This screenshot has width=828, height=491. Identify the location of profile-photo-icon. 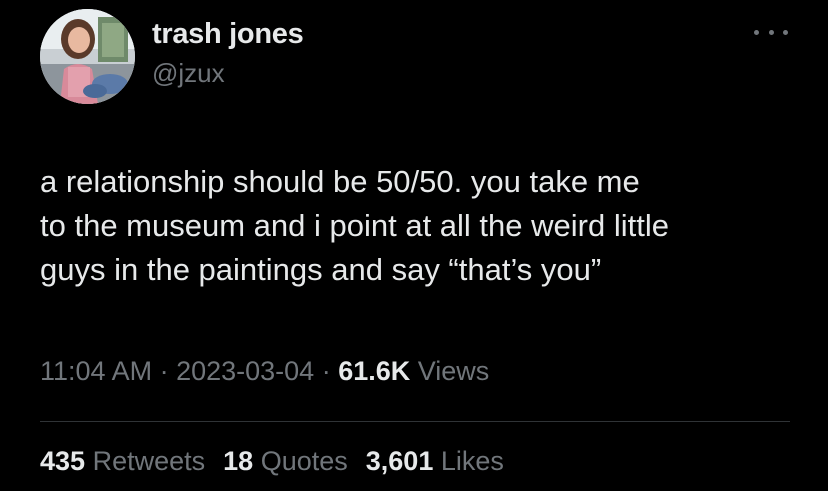
(87, 56).